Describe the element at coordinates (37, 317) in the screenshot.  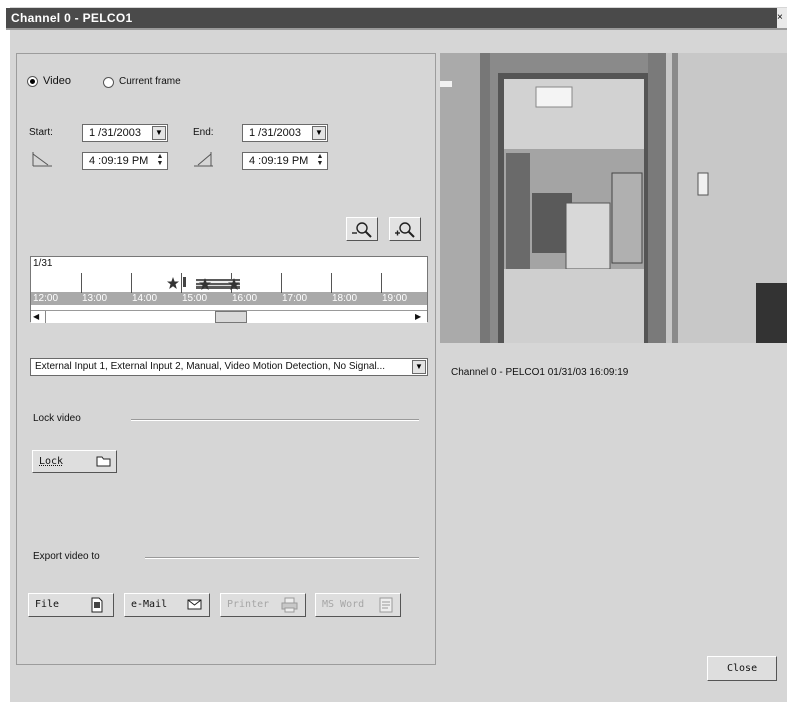
I see `scroll-left-icon: ◀` at that location.